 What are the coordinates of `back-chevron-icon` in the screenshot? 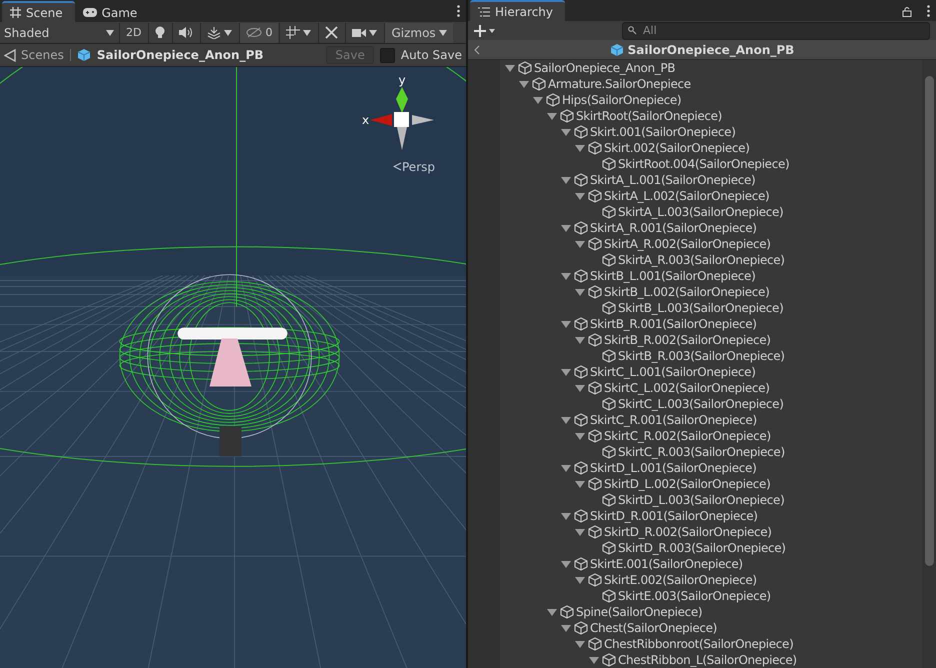 It's located at (477, 49).